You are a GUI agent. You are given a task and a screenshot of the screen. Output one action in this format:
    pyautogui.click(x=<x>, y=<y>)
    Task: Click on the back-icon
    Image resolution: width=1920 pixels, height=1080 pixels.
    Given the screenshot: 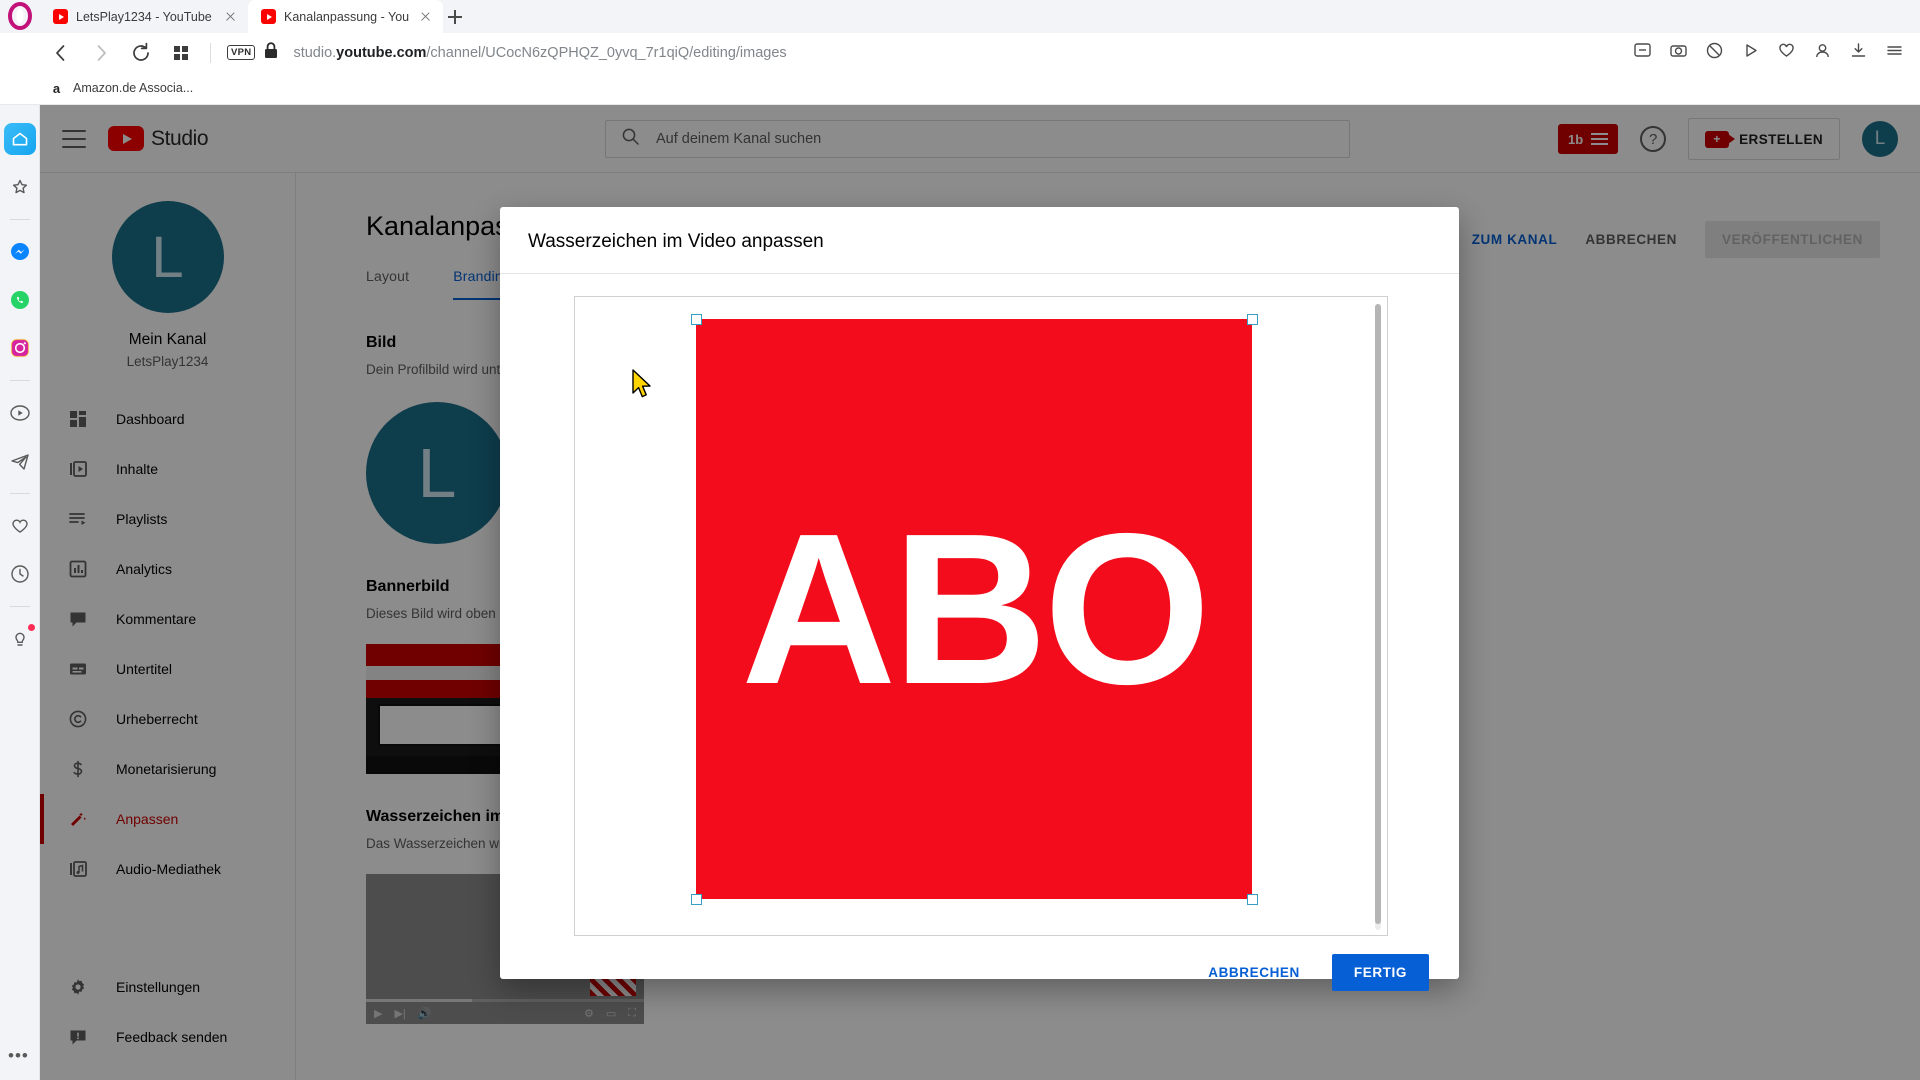 What is the action you would take?
    pyautogui.click(x=61, y=53)
    